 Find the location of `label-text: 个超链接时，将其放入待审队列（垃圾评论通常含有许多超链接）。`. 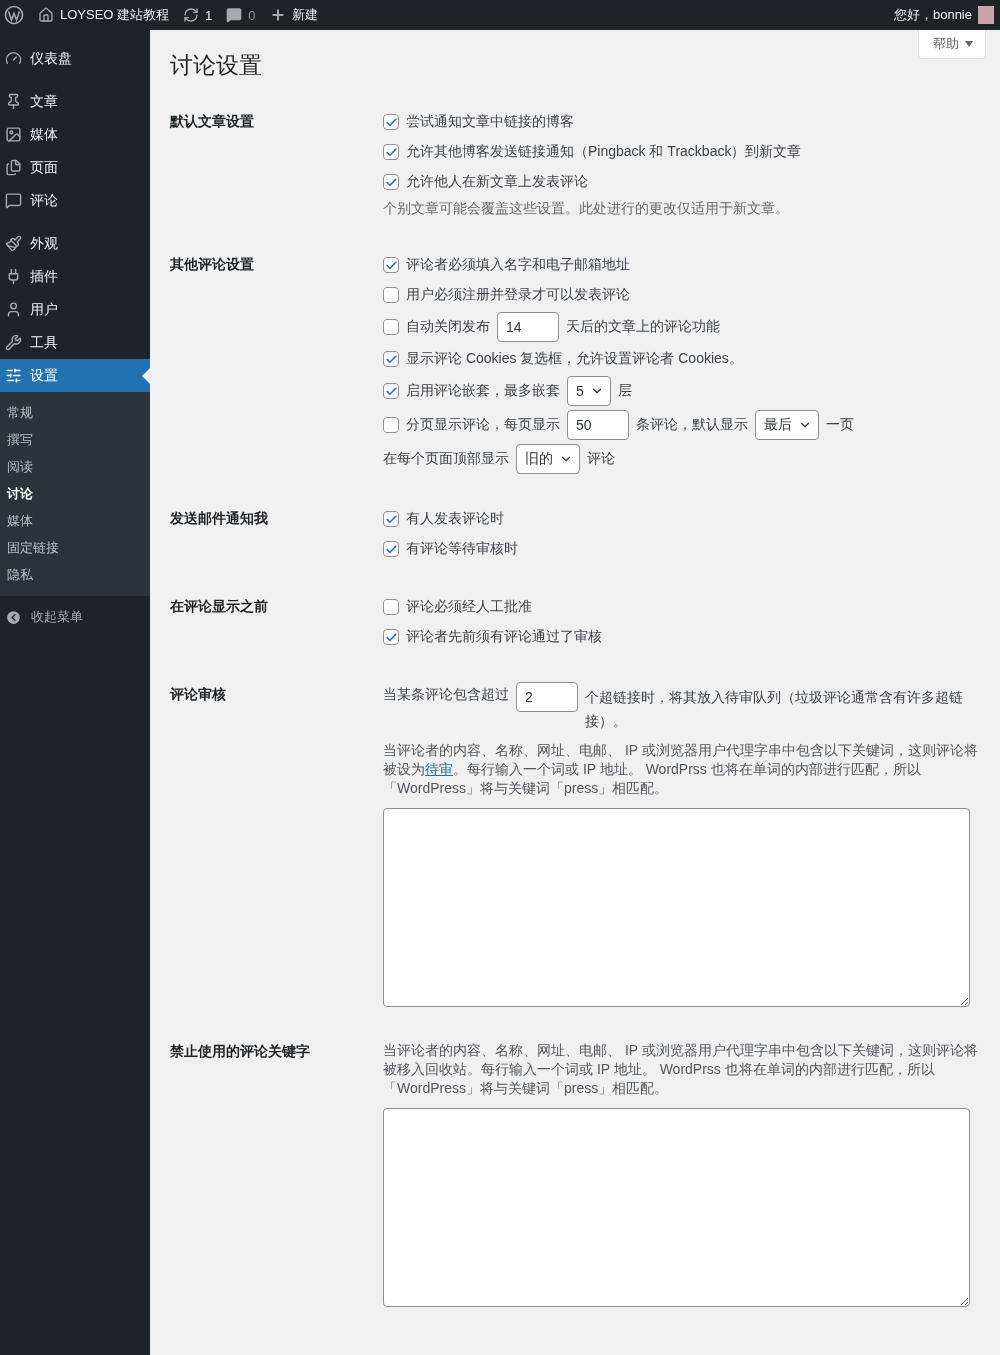

label-text: 个超链接时，将其放入待审队列（垃圾评论通常含有许多超链接）。 is located at coordinates (774, 709).